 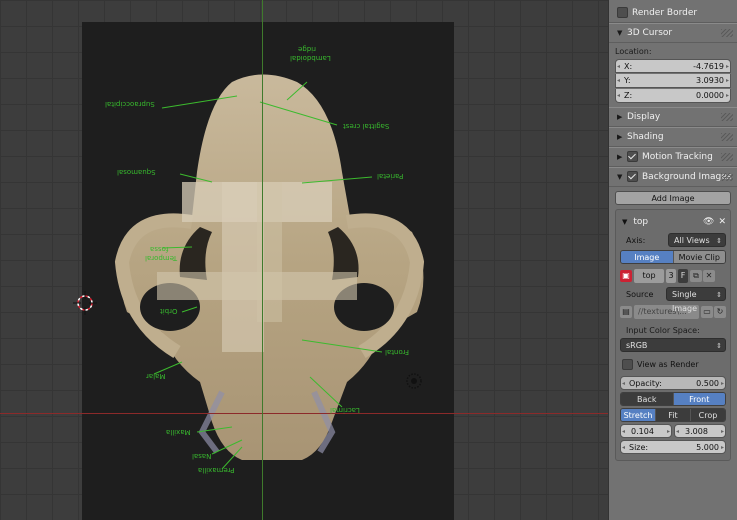 I want to click on draw-depth-tabs: Back Front, so click(x=673, y=399).